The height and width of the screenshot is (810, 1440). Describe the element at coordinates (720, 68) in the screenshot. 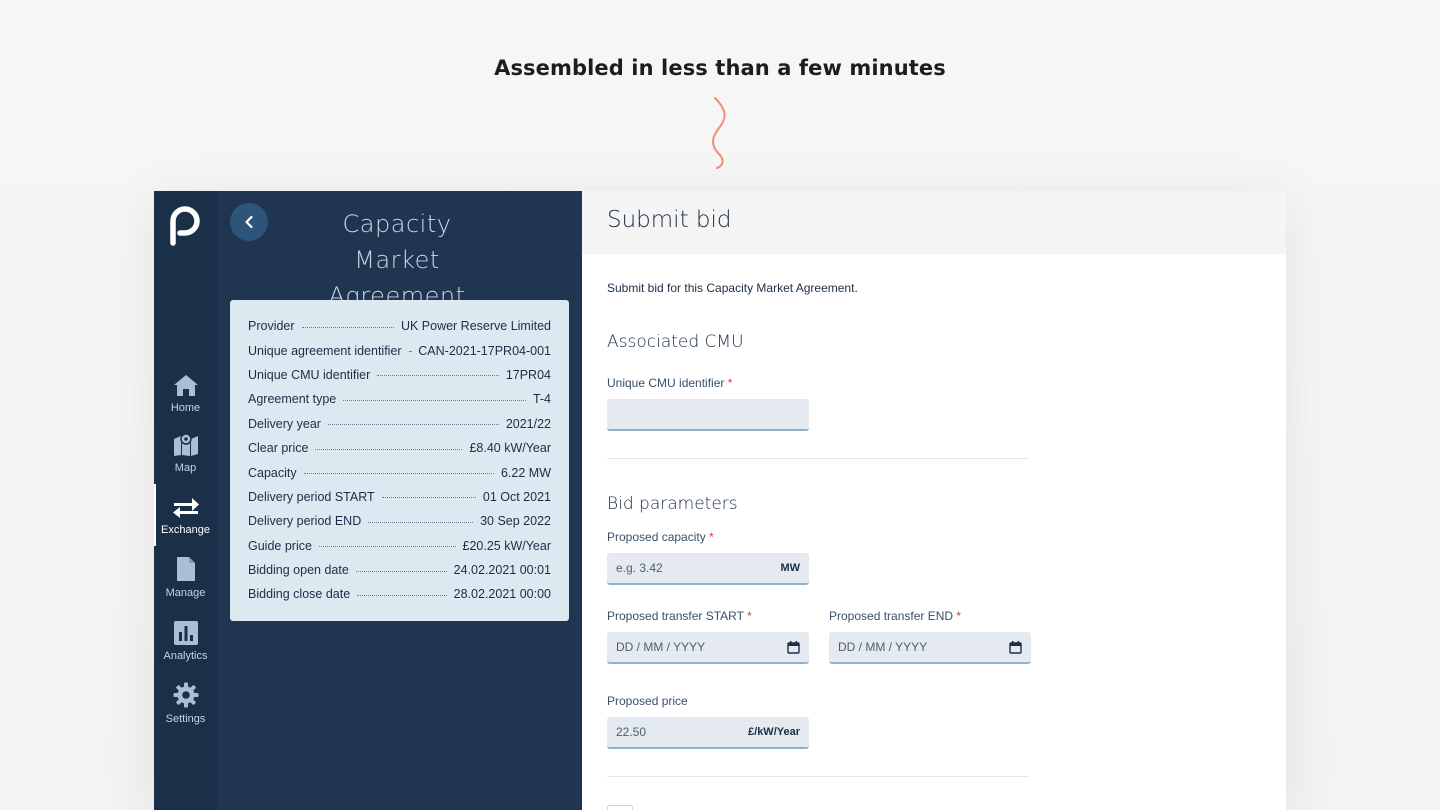

I see `page-headline: Assembled in less than a few minutes` at that location.